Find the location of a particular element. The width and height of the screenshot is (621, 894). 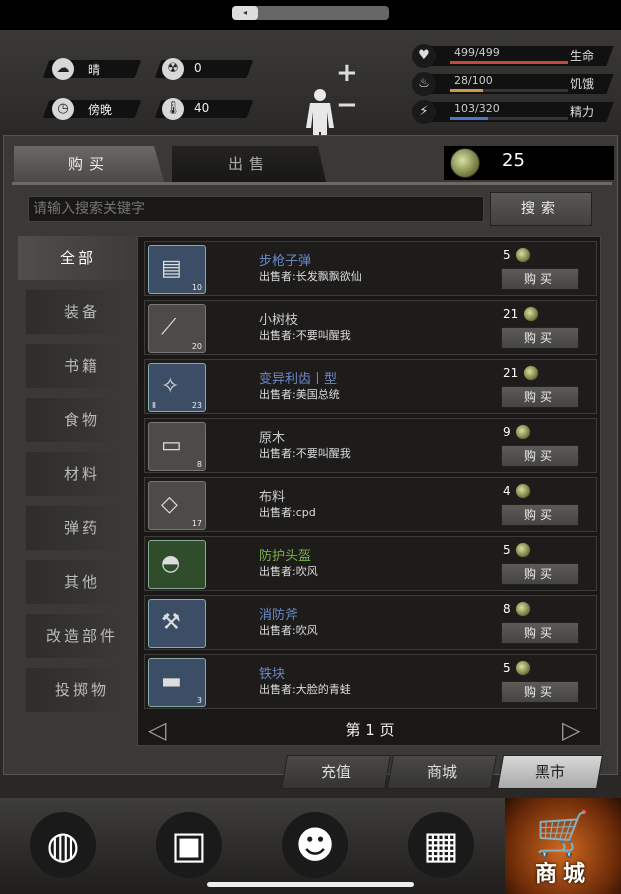

item-qty: 3 is located at coordinates (199, 700).